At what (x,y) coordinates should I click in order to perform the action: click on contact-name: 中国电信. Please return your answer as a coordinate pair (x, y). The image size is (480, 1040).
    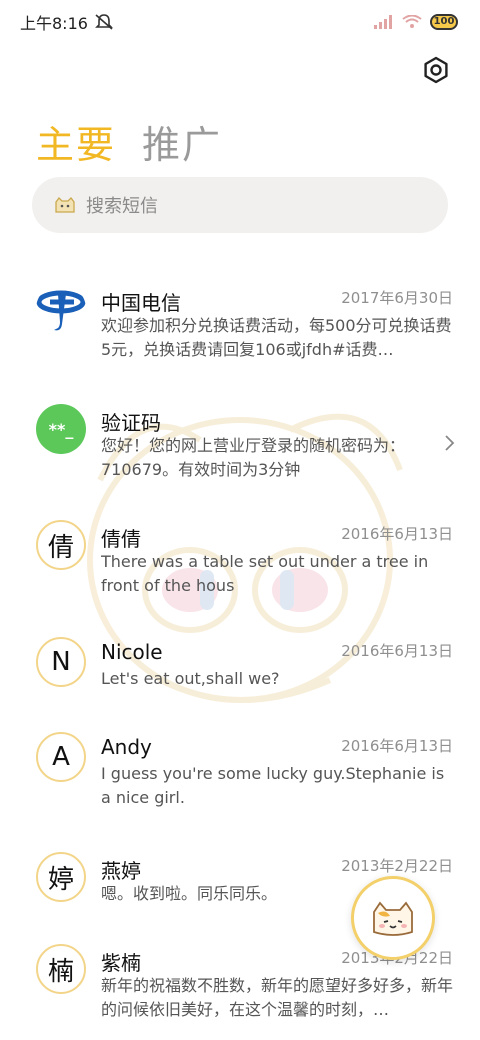
    Looking at the image, I should click on (141, 303).